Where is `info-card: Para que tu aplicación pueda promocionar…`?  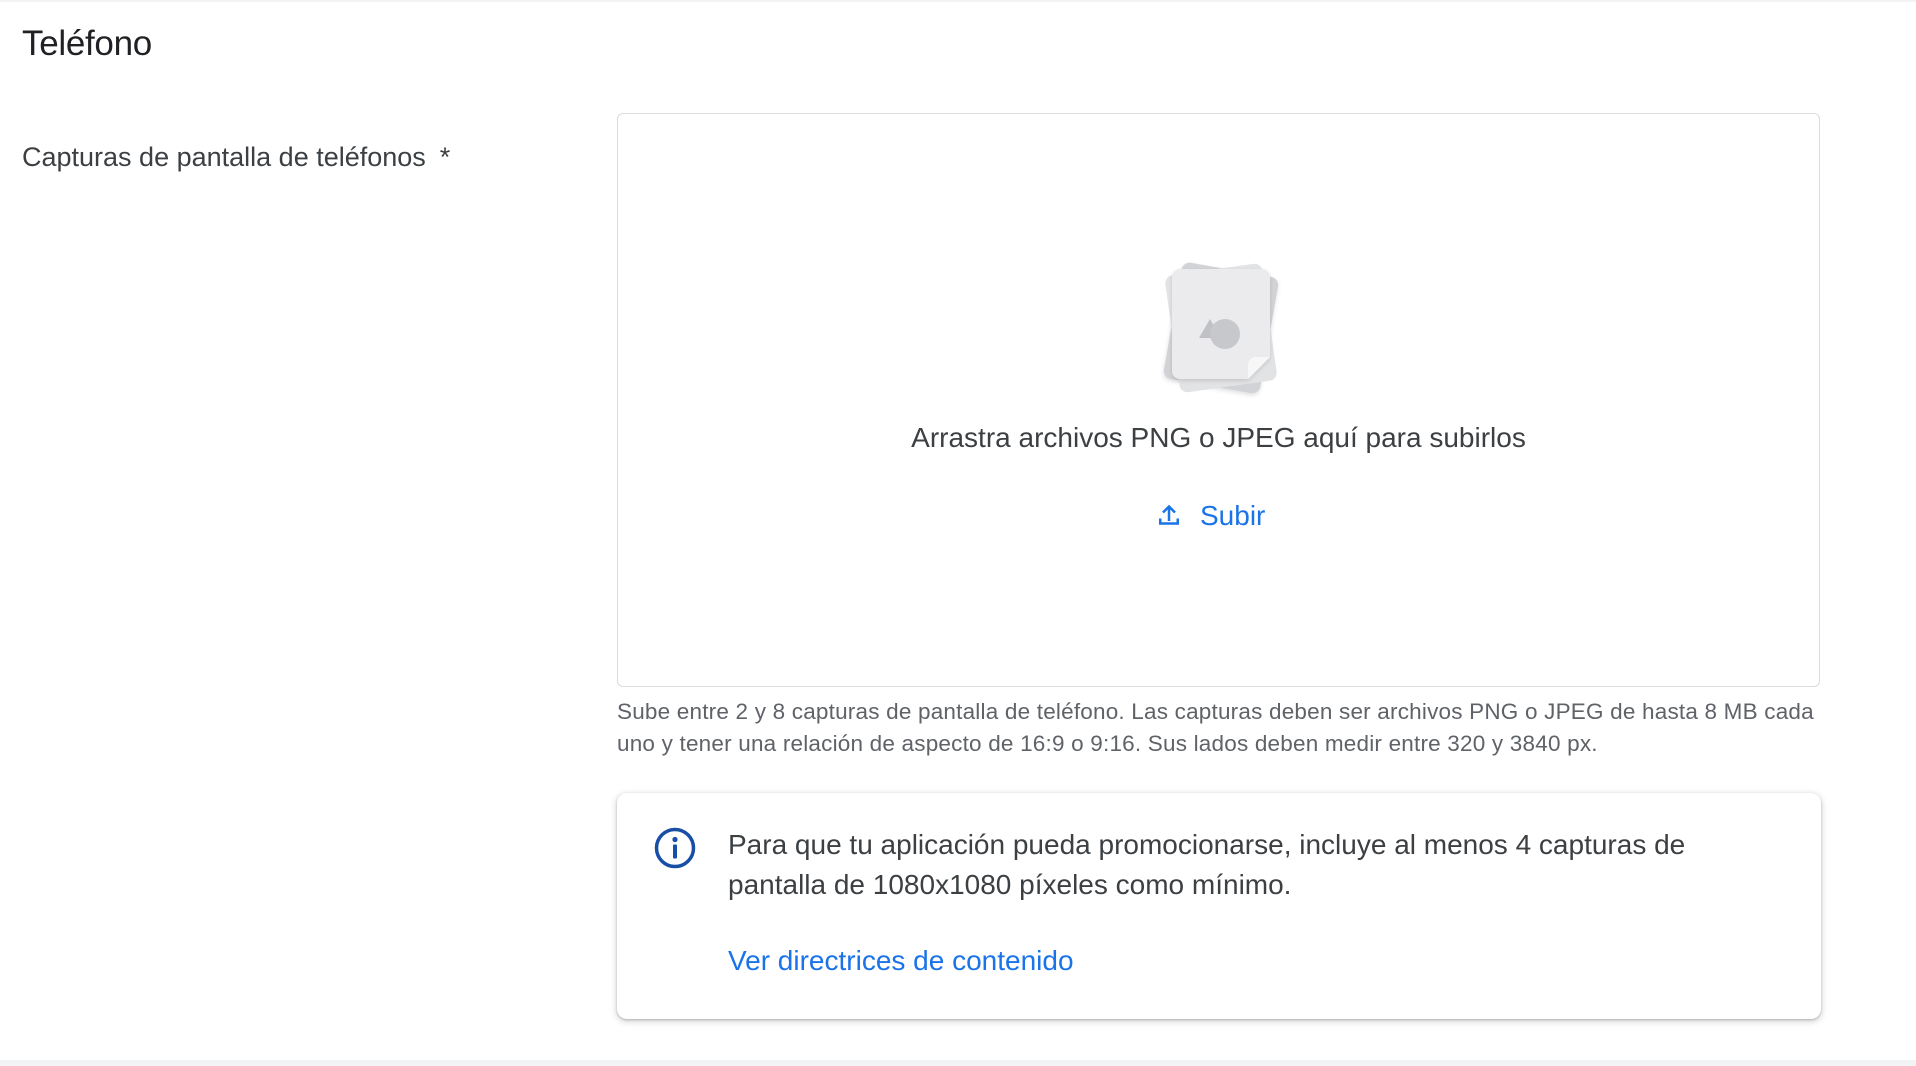 info-card: Para que tu aplicación pueda promocionar… is located at coordinates (1219, 906).